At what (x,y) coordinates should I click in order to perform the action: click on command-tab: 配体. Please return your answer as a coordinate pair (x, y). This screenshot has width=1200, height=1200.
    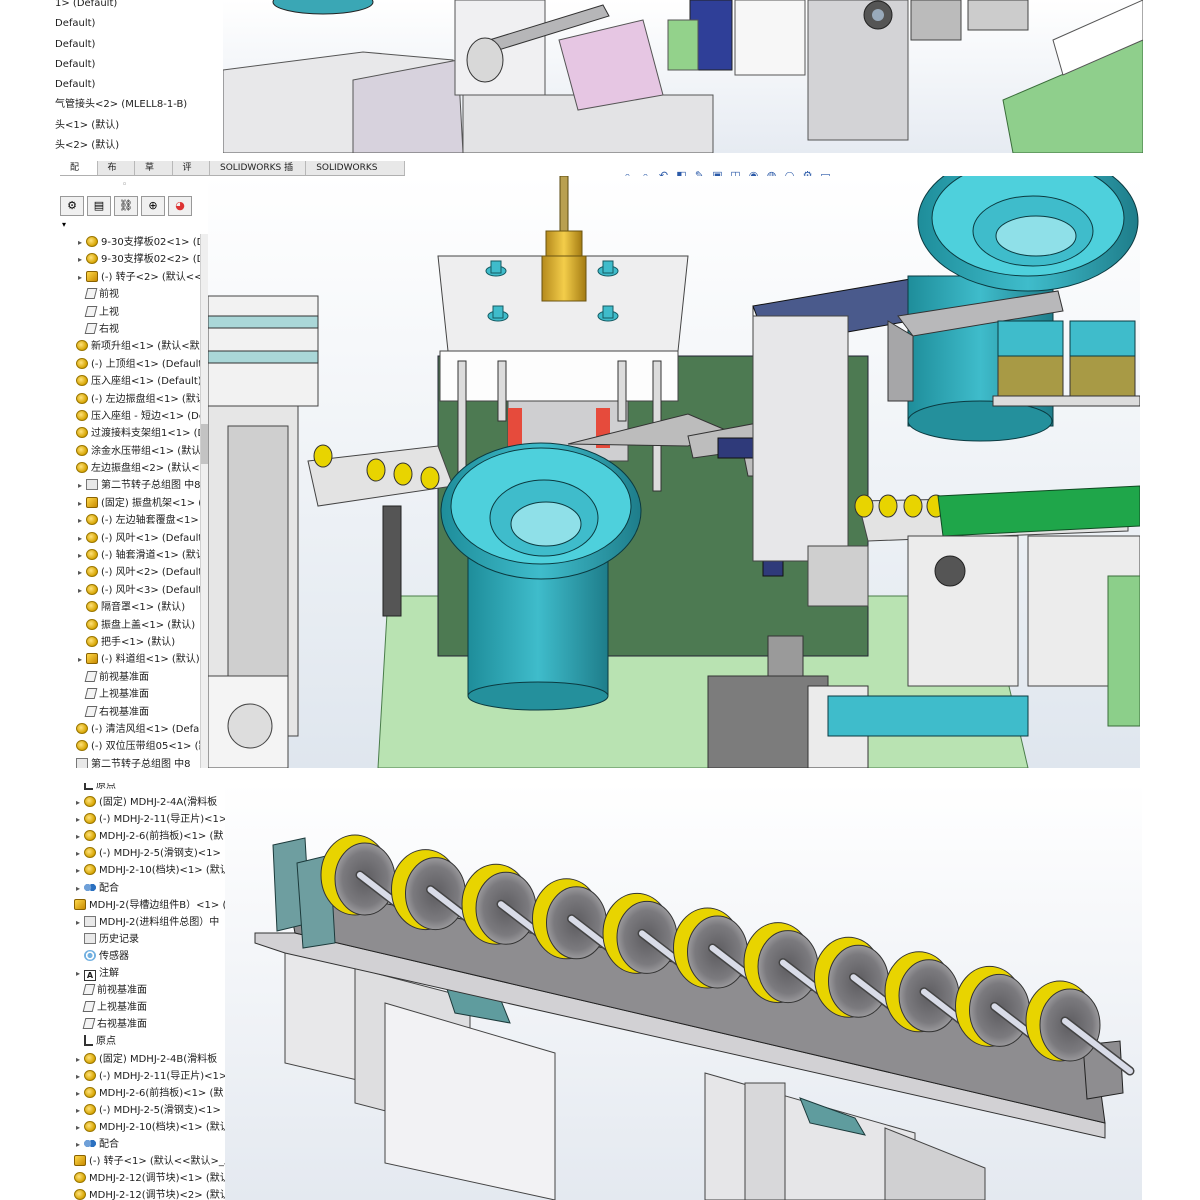
    Looking at the image, I should click on (79, 174).